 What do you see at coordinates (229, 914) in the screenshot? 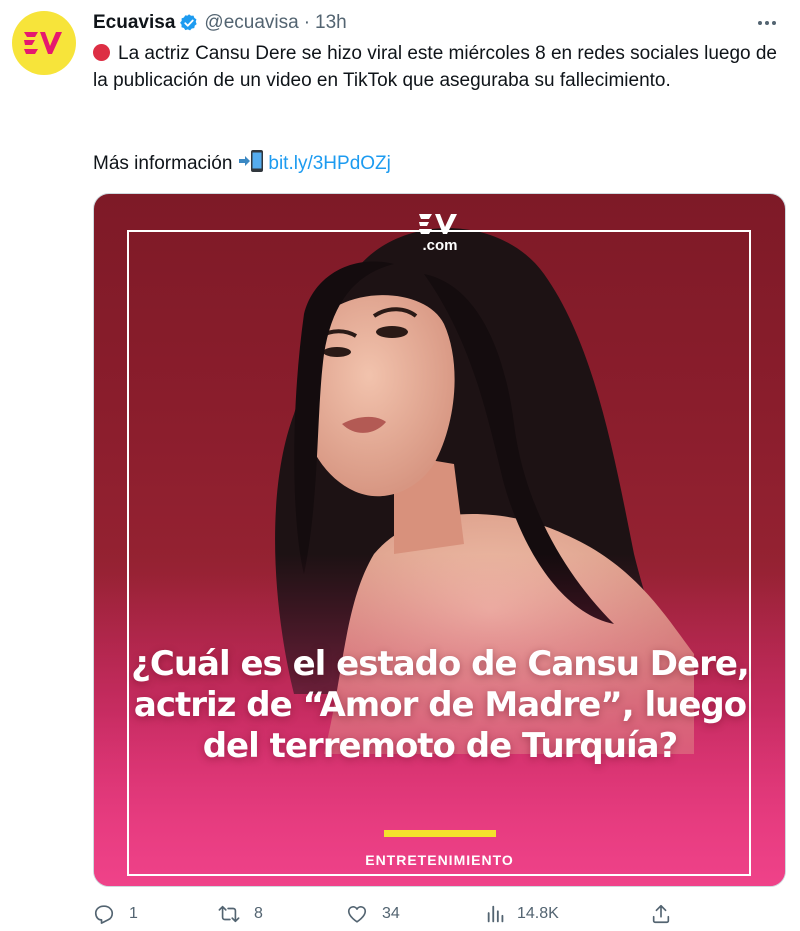
I see `retweet-icon` at bounding box center [229, 914].